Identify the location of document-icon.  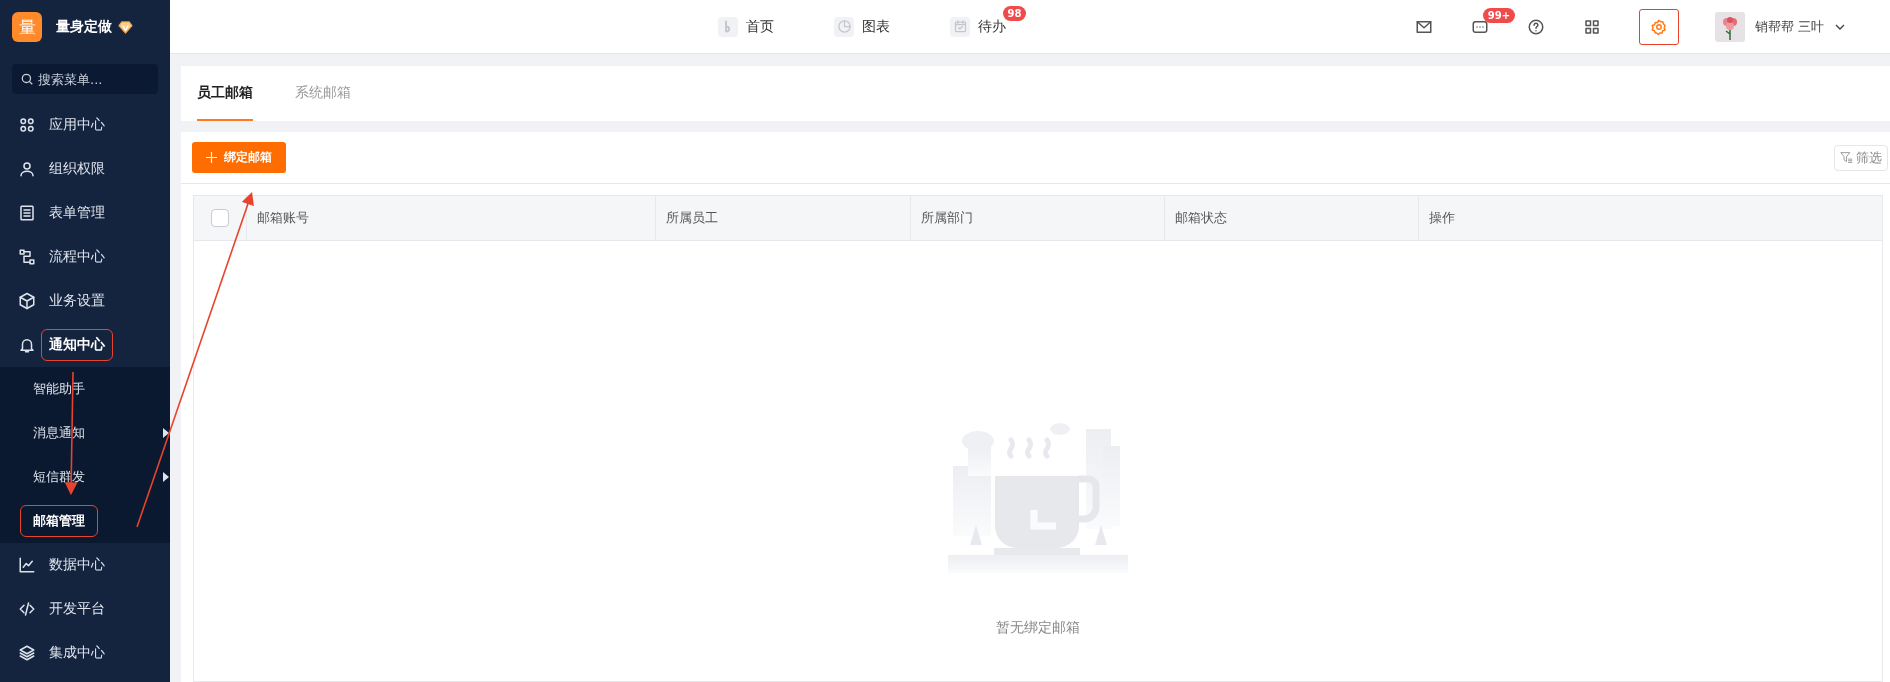
(27, 213).